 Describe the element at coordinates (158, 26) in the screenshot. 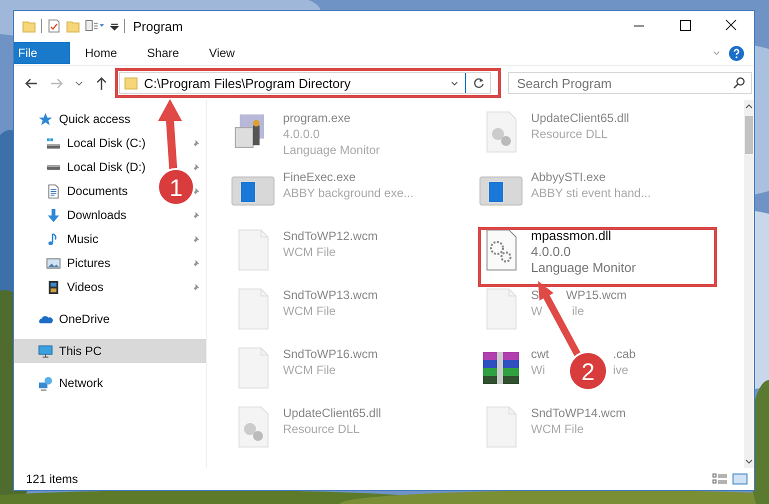

I see `window-title: Program` at that location.